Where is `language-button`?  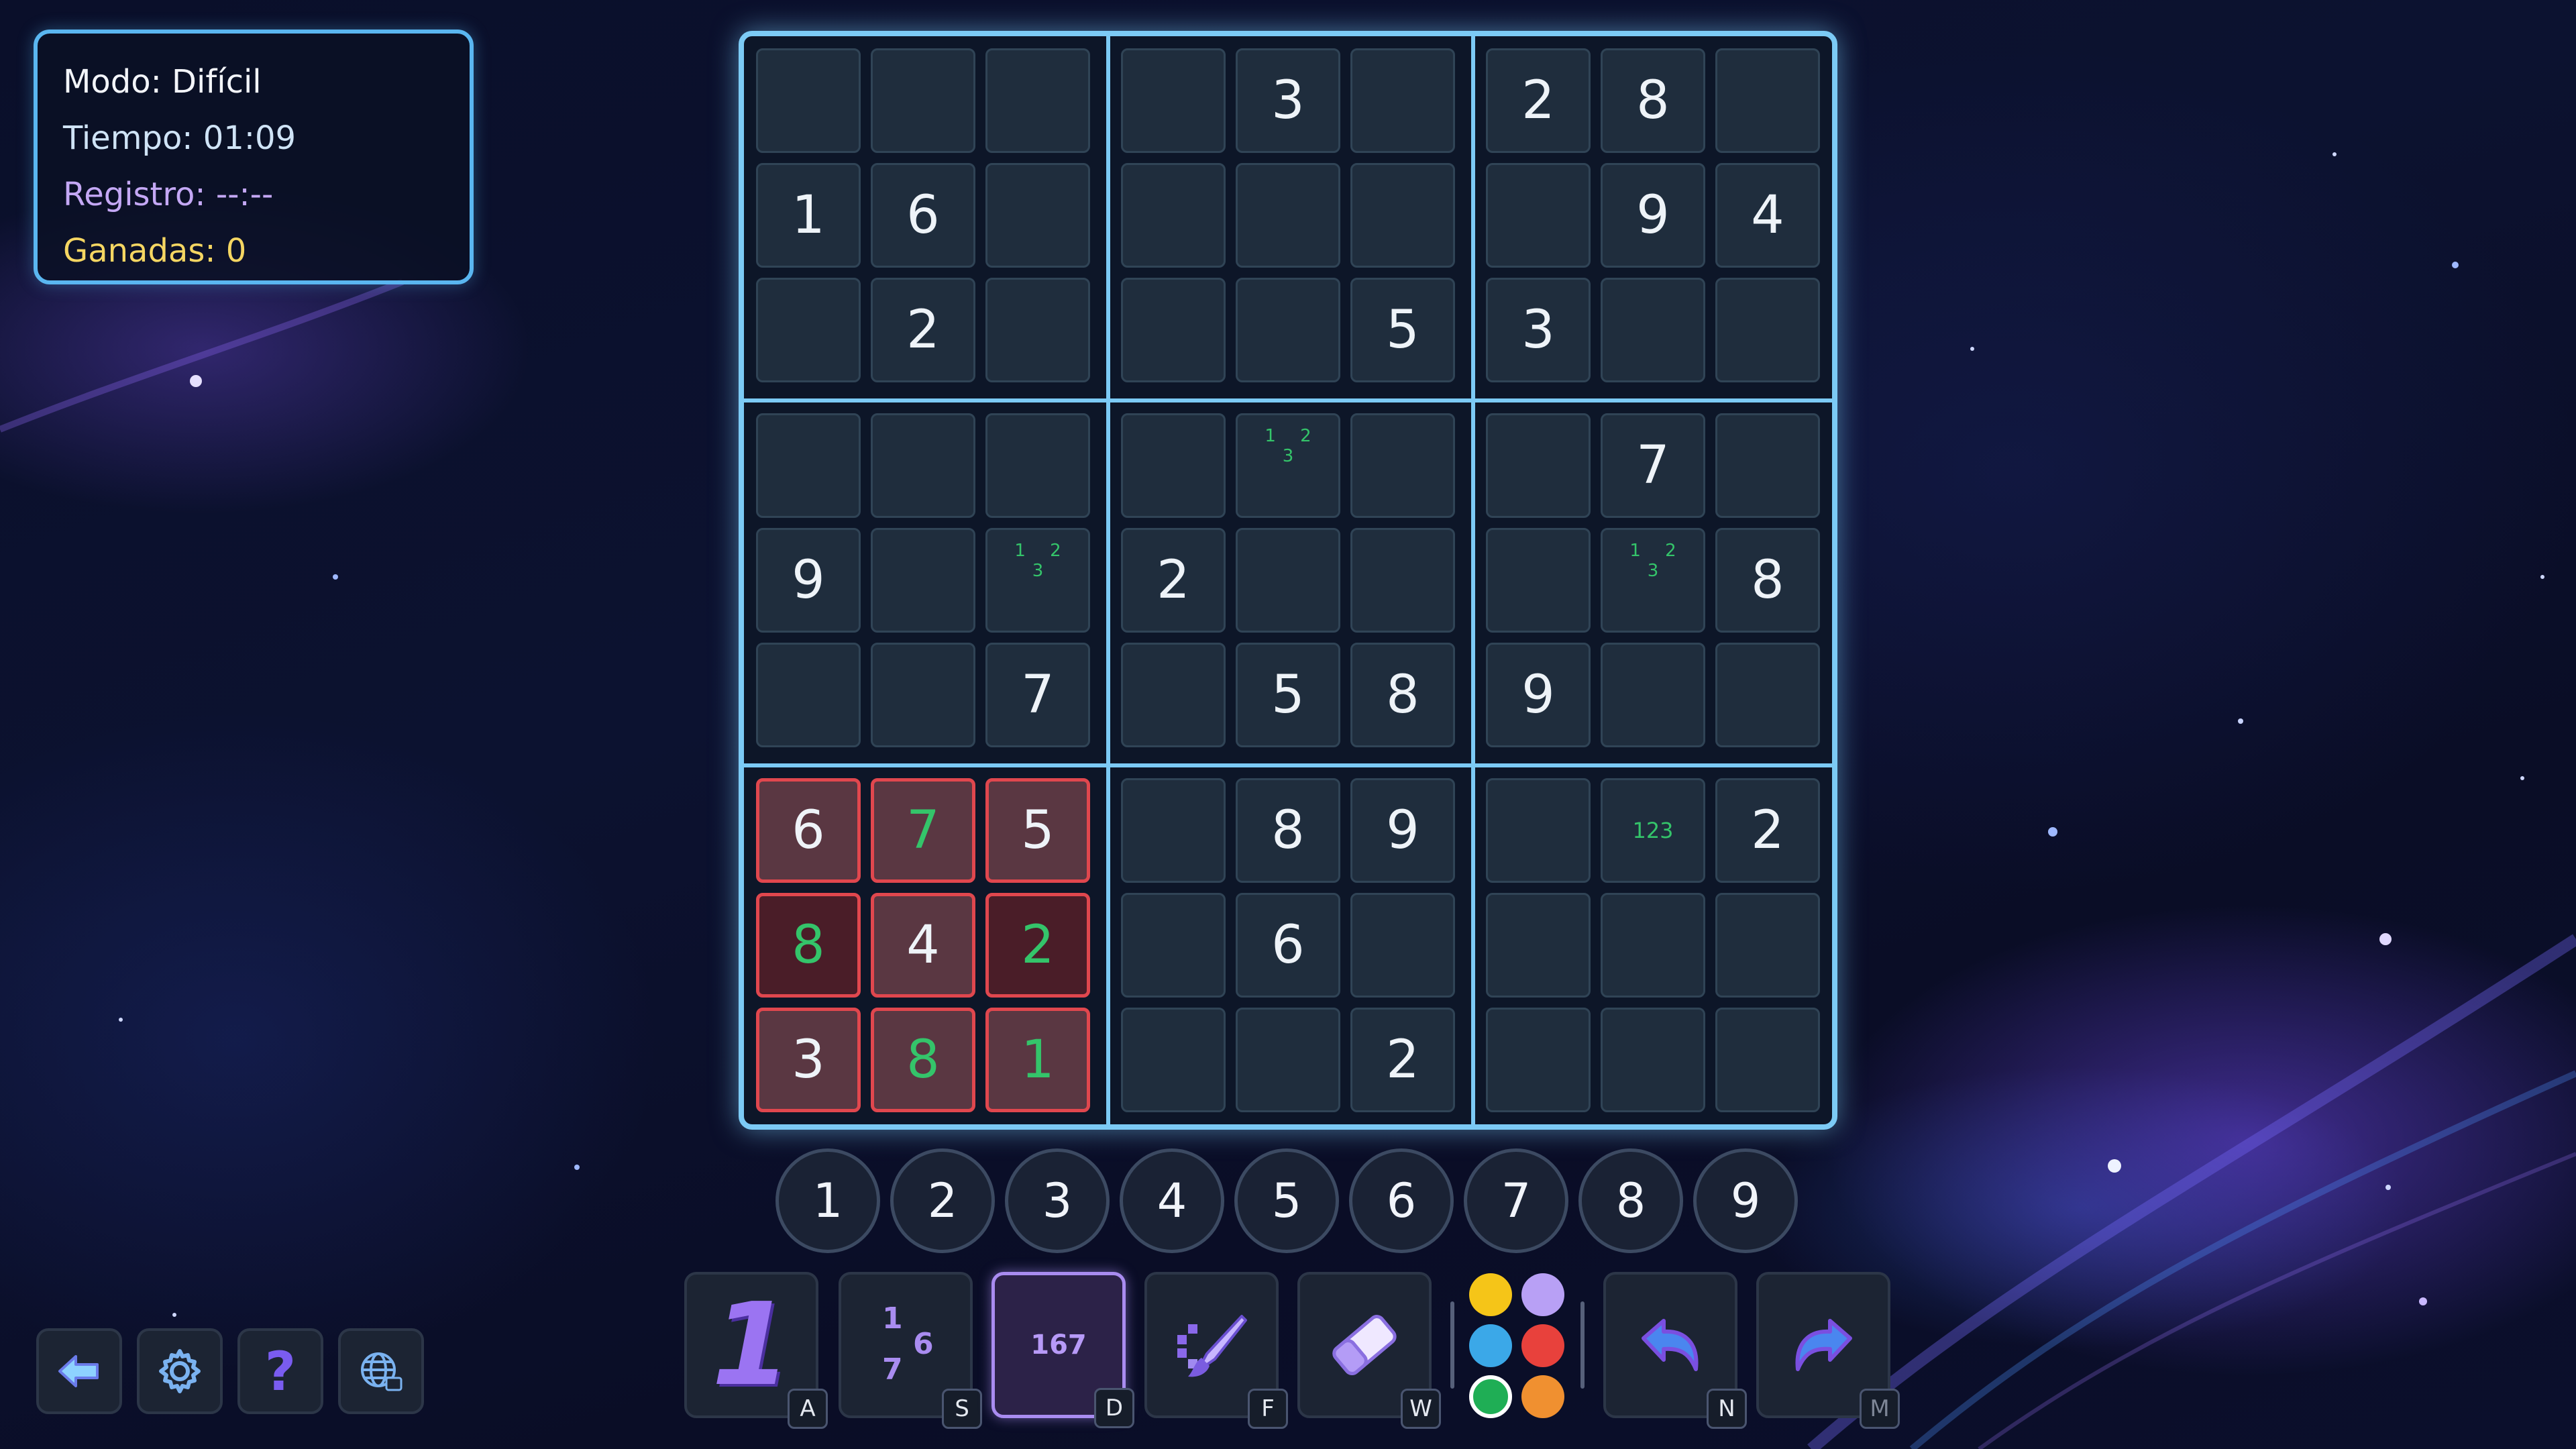
language-button is located at coordinates (381, 1371).